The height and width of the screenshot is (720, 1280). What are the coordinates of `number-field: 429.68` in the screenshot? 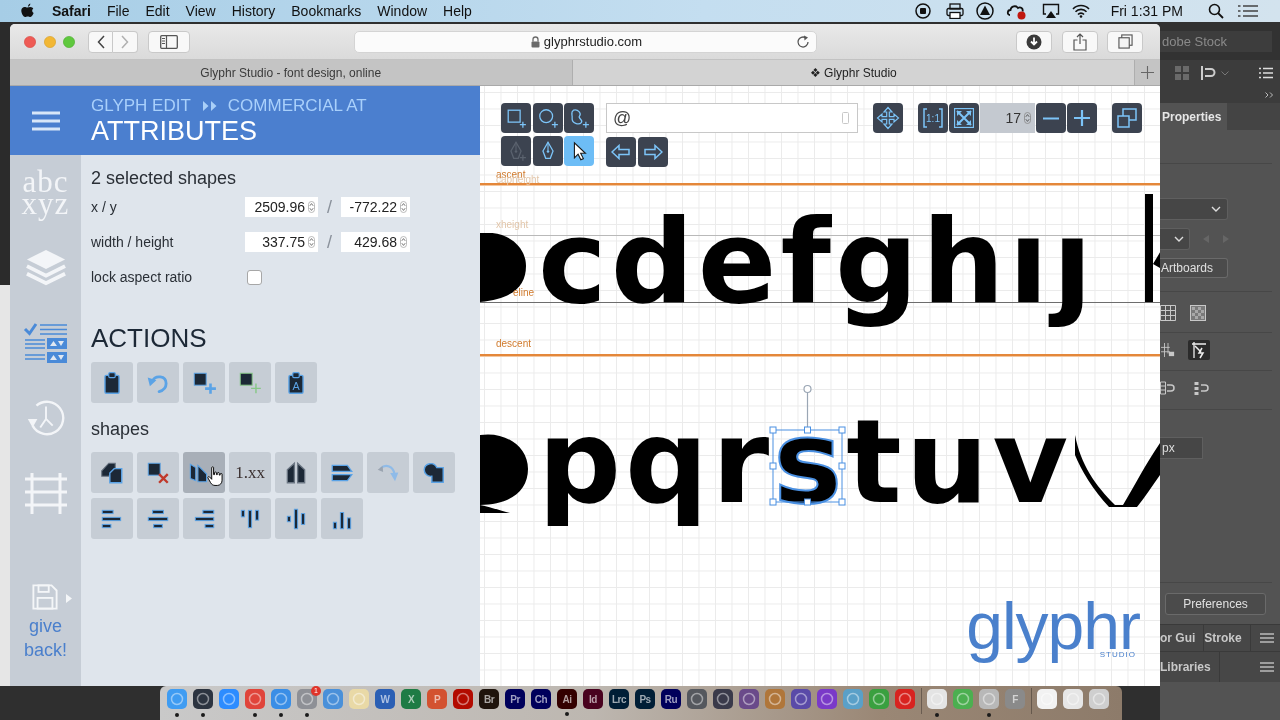 It's located at (375, 242).